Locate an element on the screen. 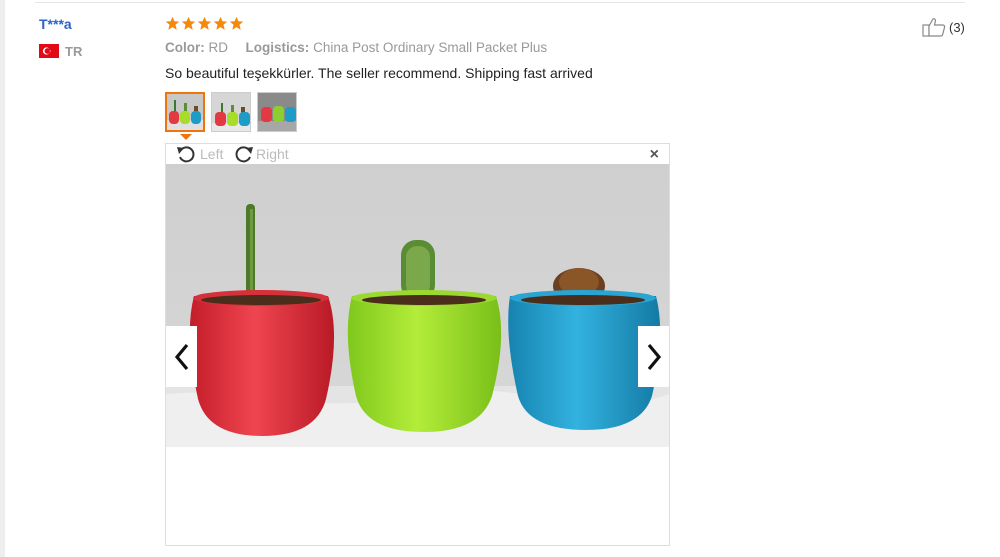 This screenshot has height=557, width=1000. country-code: TR is located at coordinates (74, 51).